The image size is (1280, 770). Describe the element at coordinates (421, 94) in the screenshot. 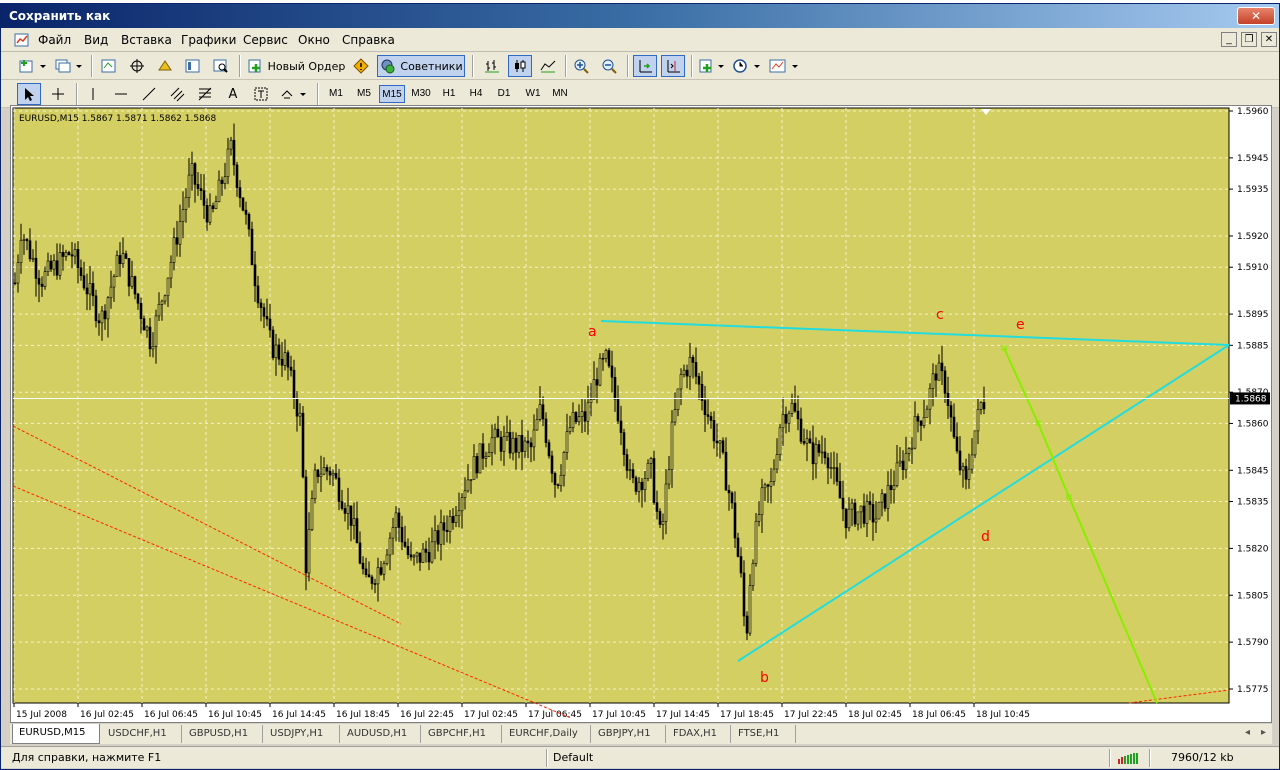

I see `timeframe-m30: M30` at that location.